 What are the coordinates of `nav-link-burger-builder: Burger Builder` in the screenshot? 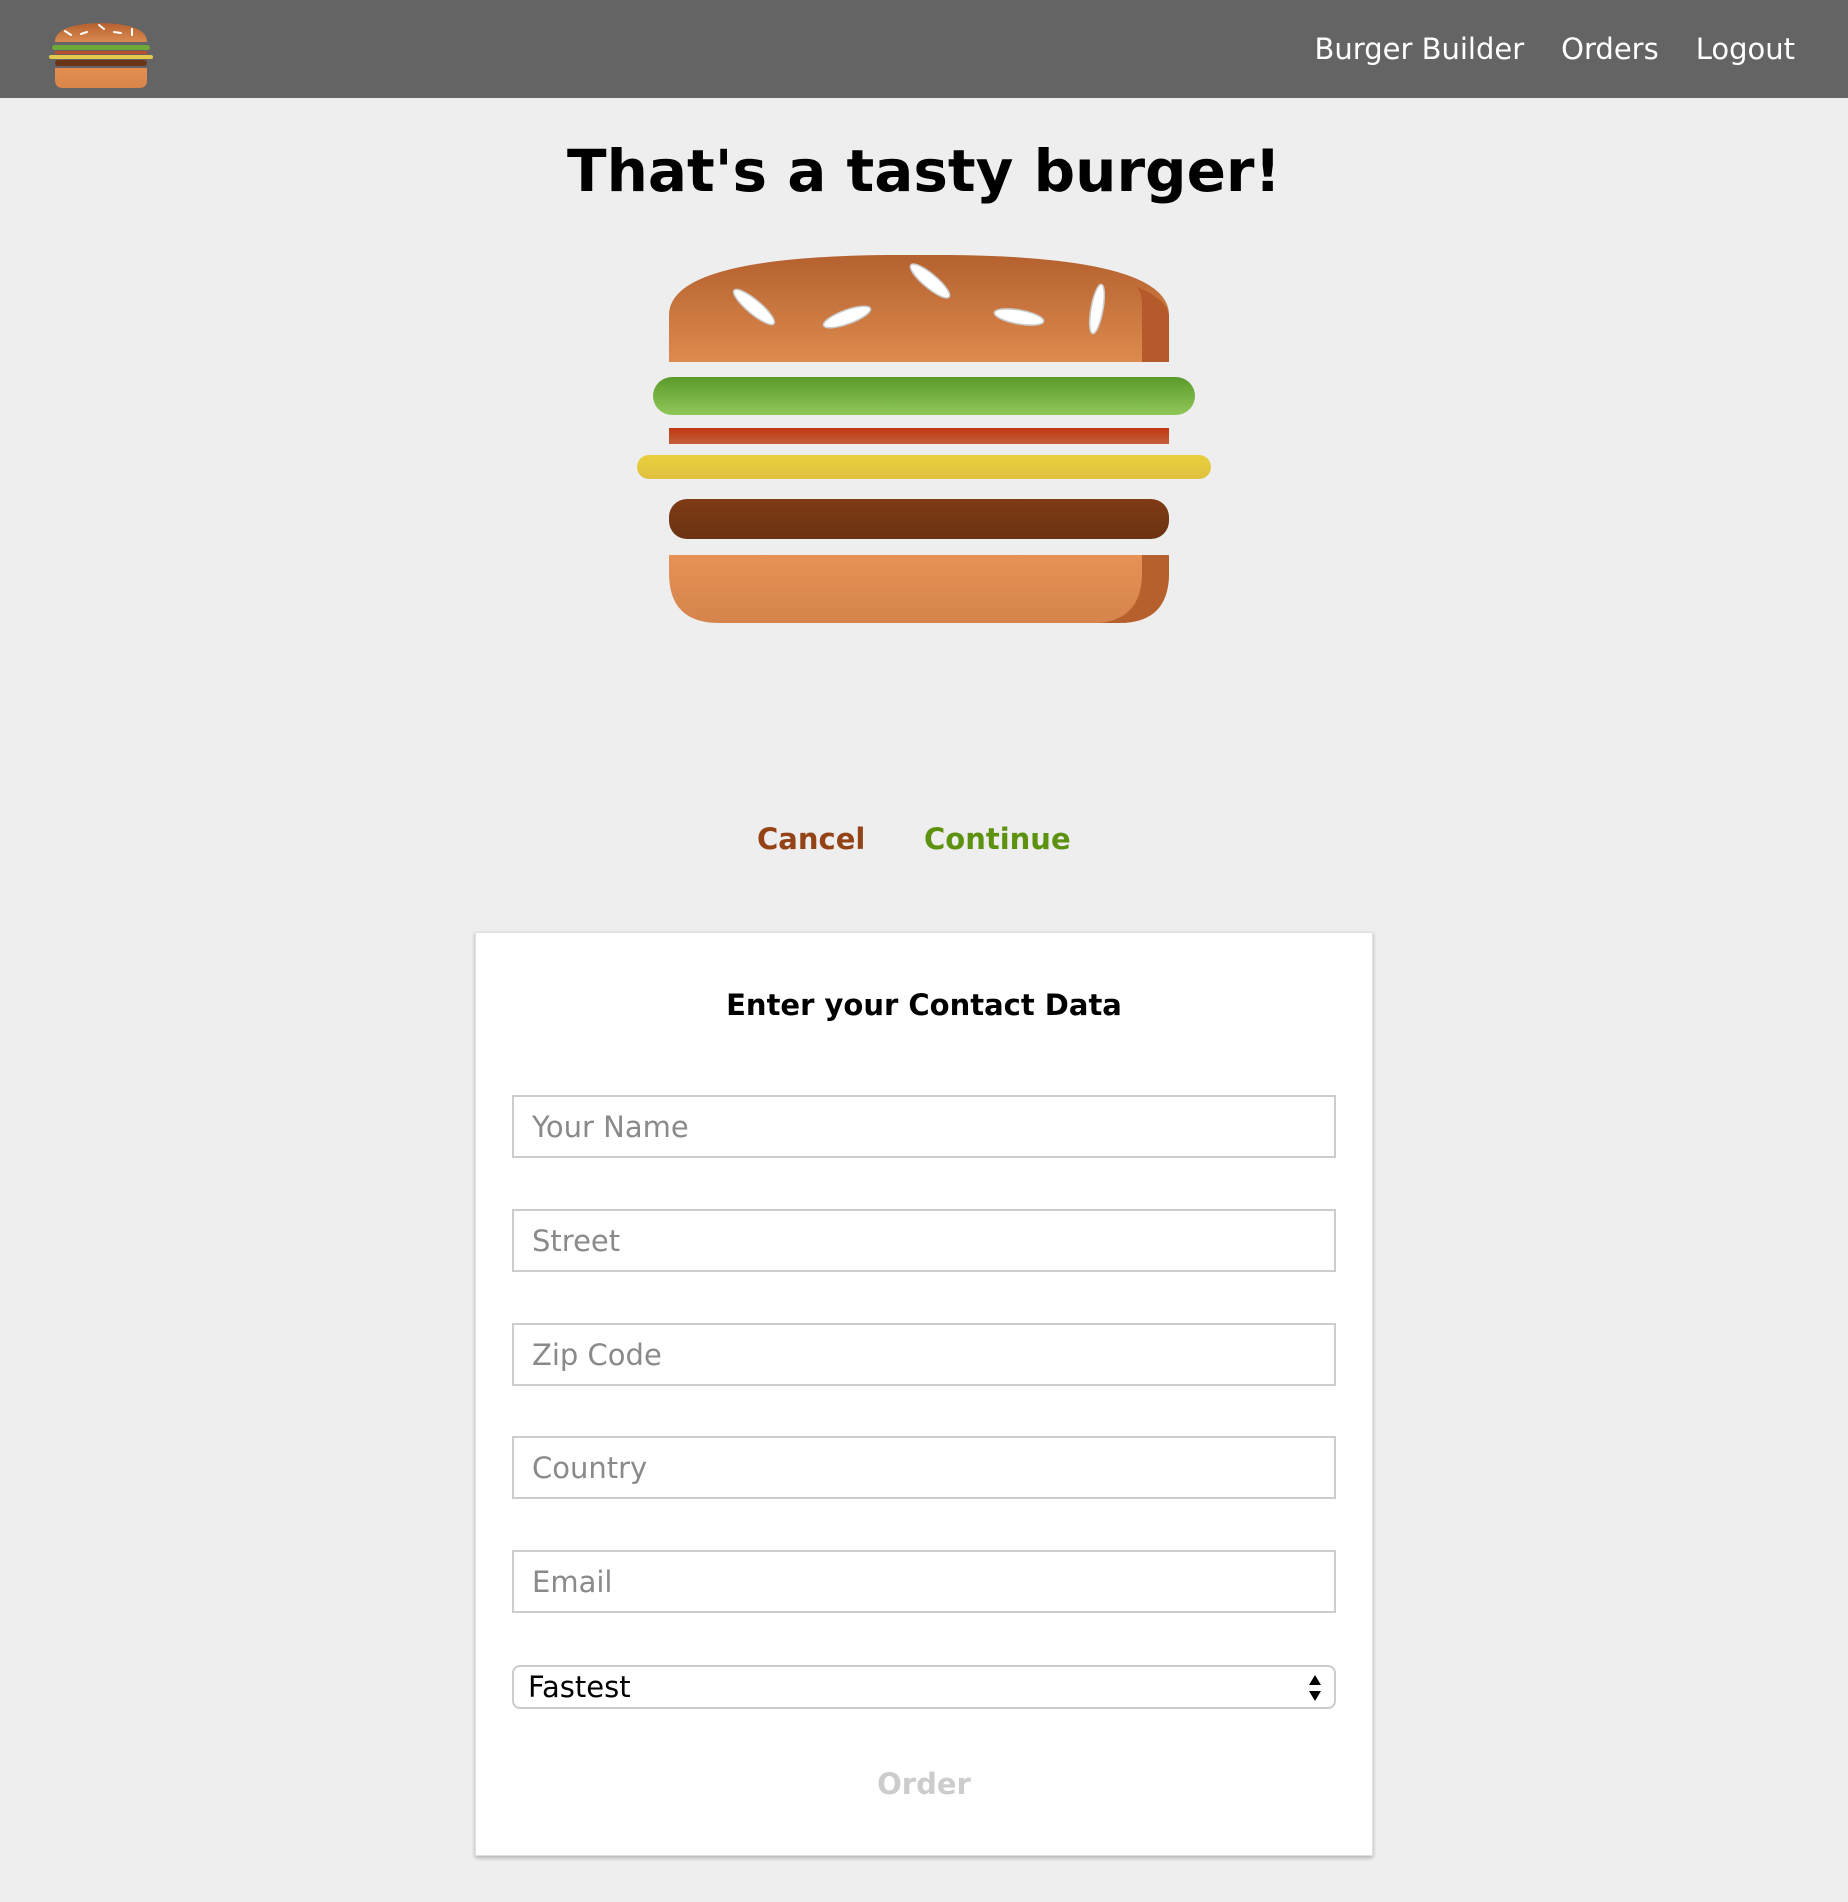 It's located at (1420, 49).